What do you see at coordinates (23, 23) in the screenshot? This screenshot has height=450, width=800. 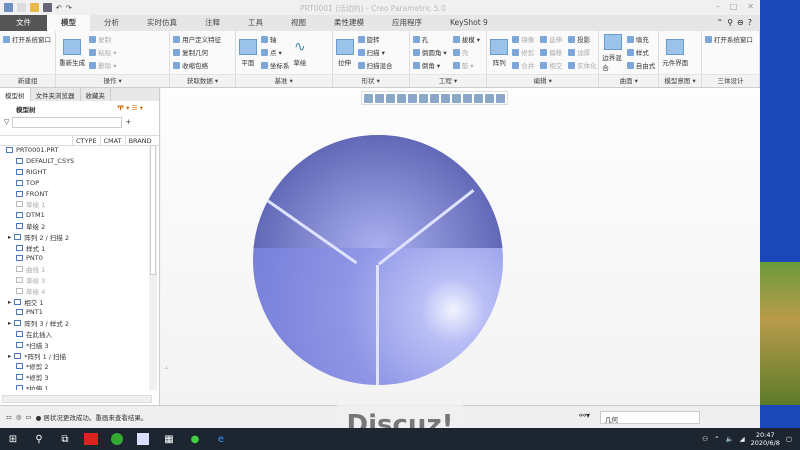 I see `tab-file: 文件` at bounding box center [23, 23].